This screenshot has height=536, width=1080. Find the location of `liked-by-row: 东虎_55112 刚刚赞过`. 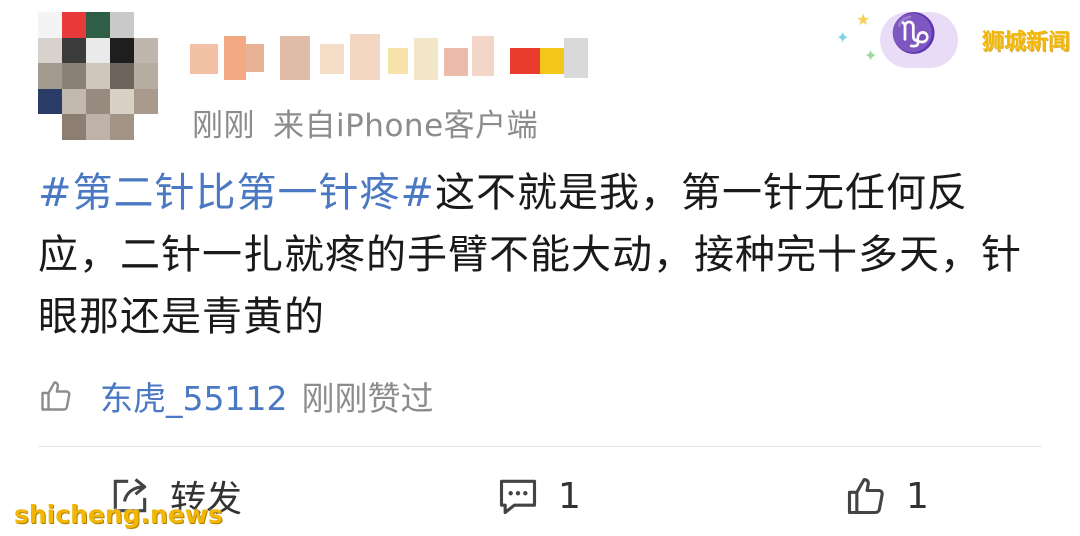

liked-by-row: 东虎_55112 刚刚赞过 is located at coordinates (235, 396).